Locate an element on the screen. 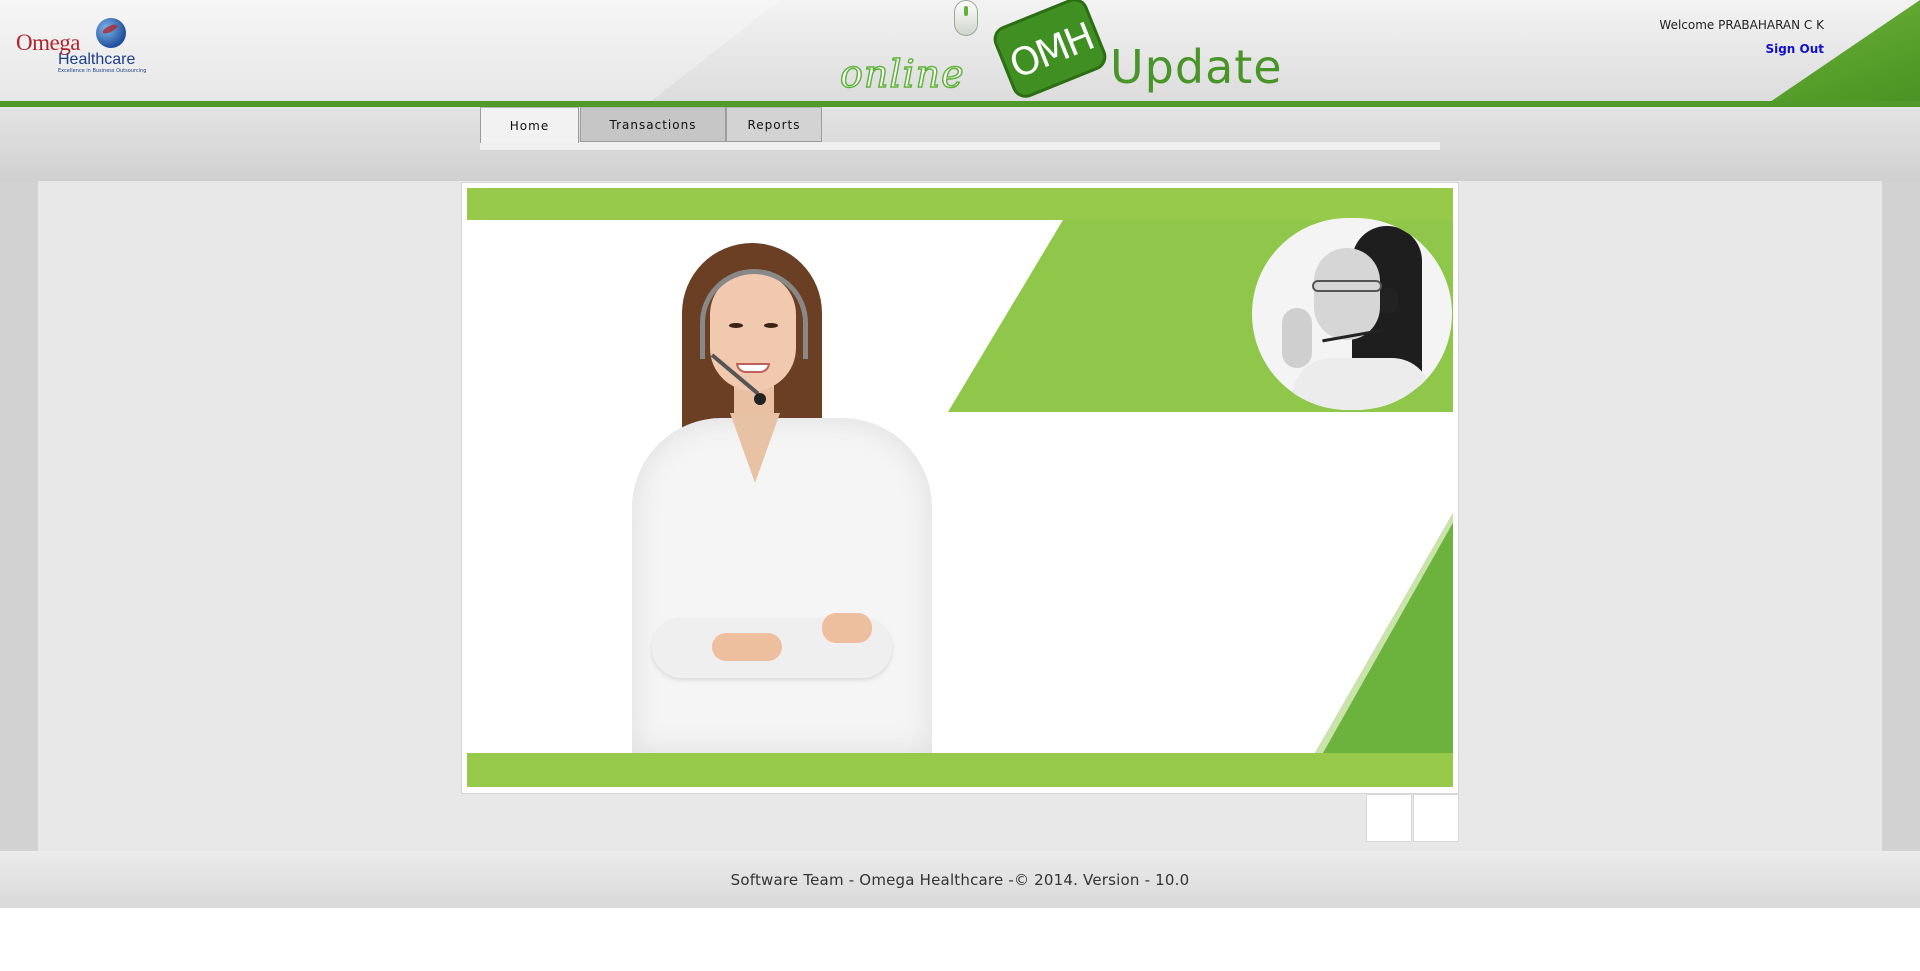 The image size is (1920, 971). banner-top-bar is located at coordinates (960, 204).